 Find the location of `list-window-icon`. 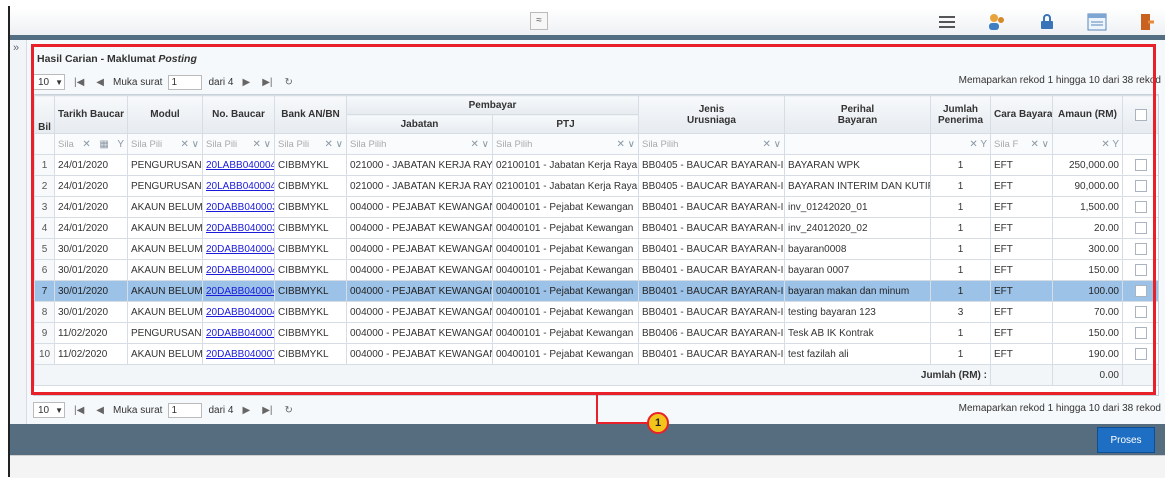

list-window-icon is located at coordinates (1097, 22).